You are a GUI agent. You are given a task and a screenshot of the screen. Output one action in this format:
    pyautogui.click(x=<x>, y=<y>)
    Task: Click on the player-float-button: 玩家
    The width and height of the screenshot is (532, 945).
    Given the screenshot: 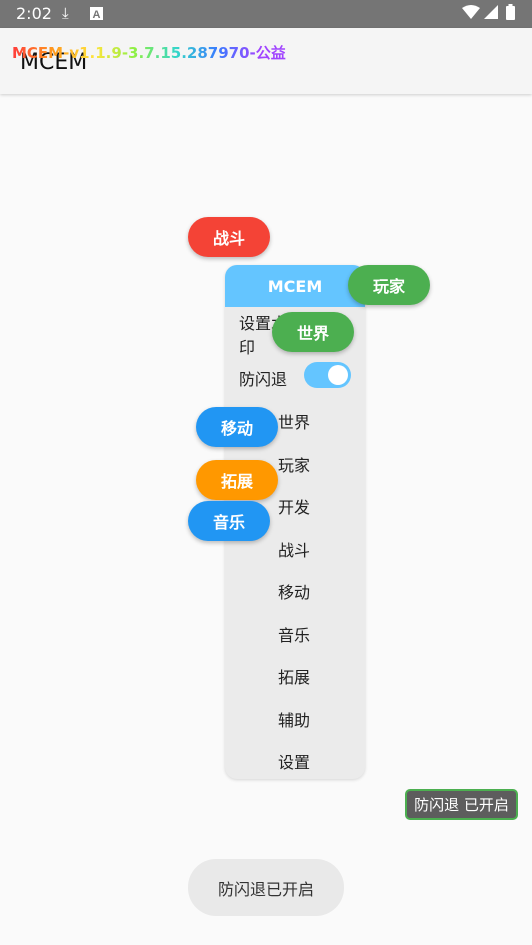 What is the action you would take?
    pyautogui.click(x=389, y=285)
    